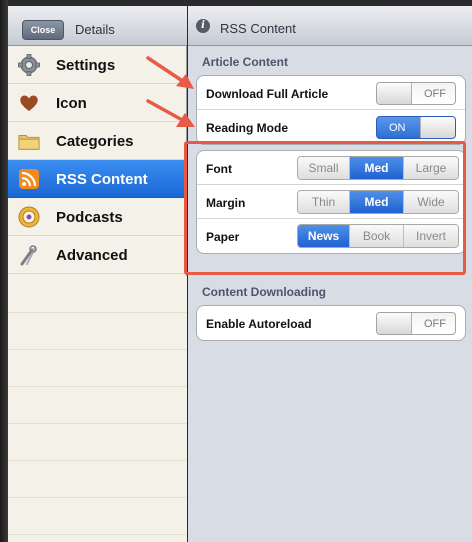 The height and width of the screenshot is (542, 472). What do you see at coordinates (29, 255) in the screenshot?
I see `tools-icon` at bounding box center [29, 255].